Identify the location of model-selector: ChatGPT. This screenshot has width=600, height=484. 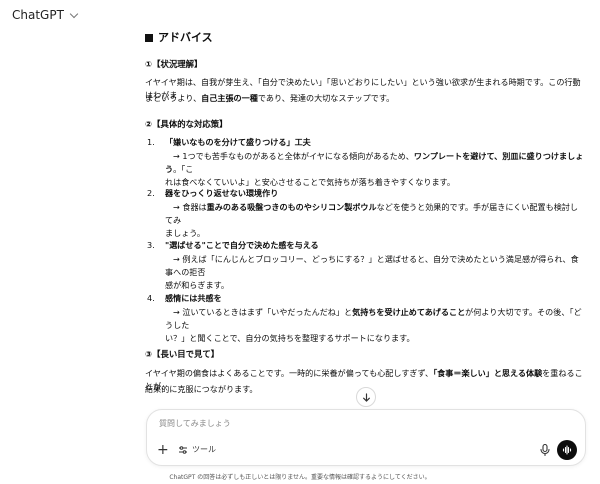
(45, 15).